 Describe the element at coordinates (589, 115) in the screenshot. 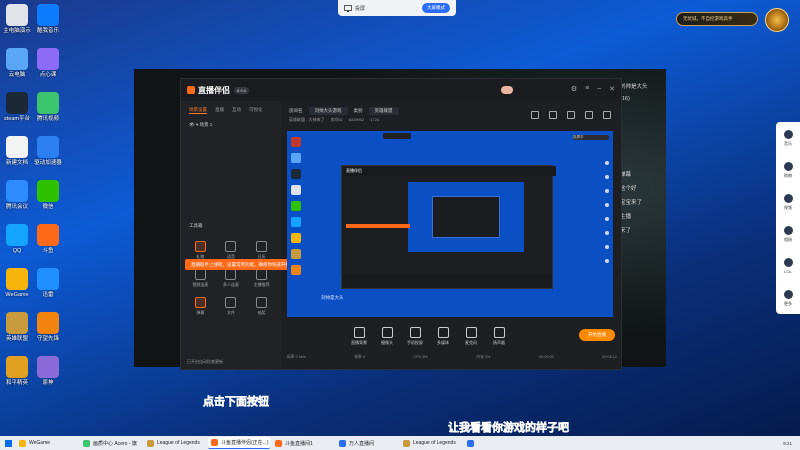

I see `layout-icon` at that location.